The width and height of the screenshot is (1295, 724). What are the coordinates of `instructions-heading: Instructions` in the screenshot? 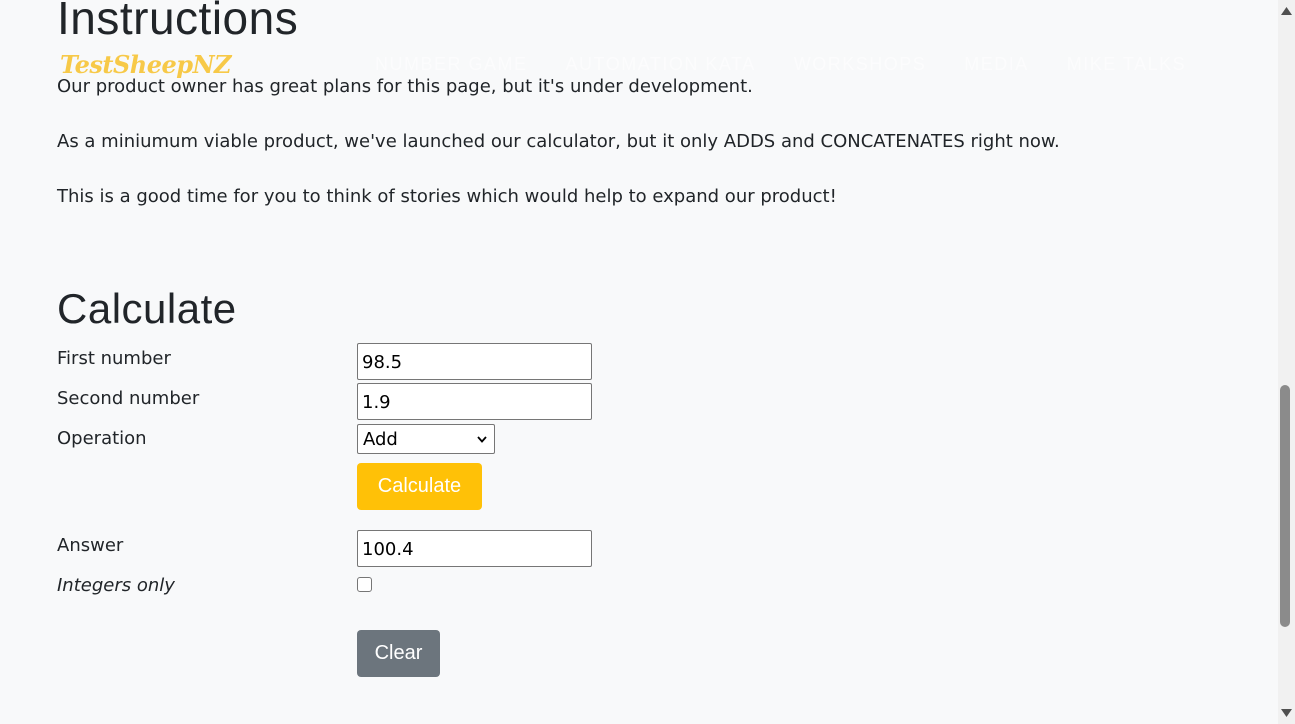 It's located at (178, 22).